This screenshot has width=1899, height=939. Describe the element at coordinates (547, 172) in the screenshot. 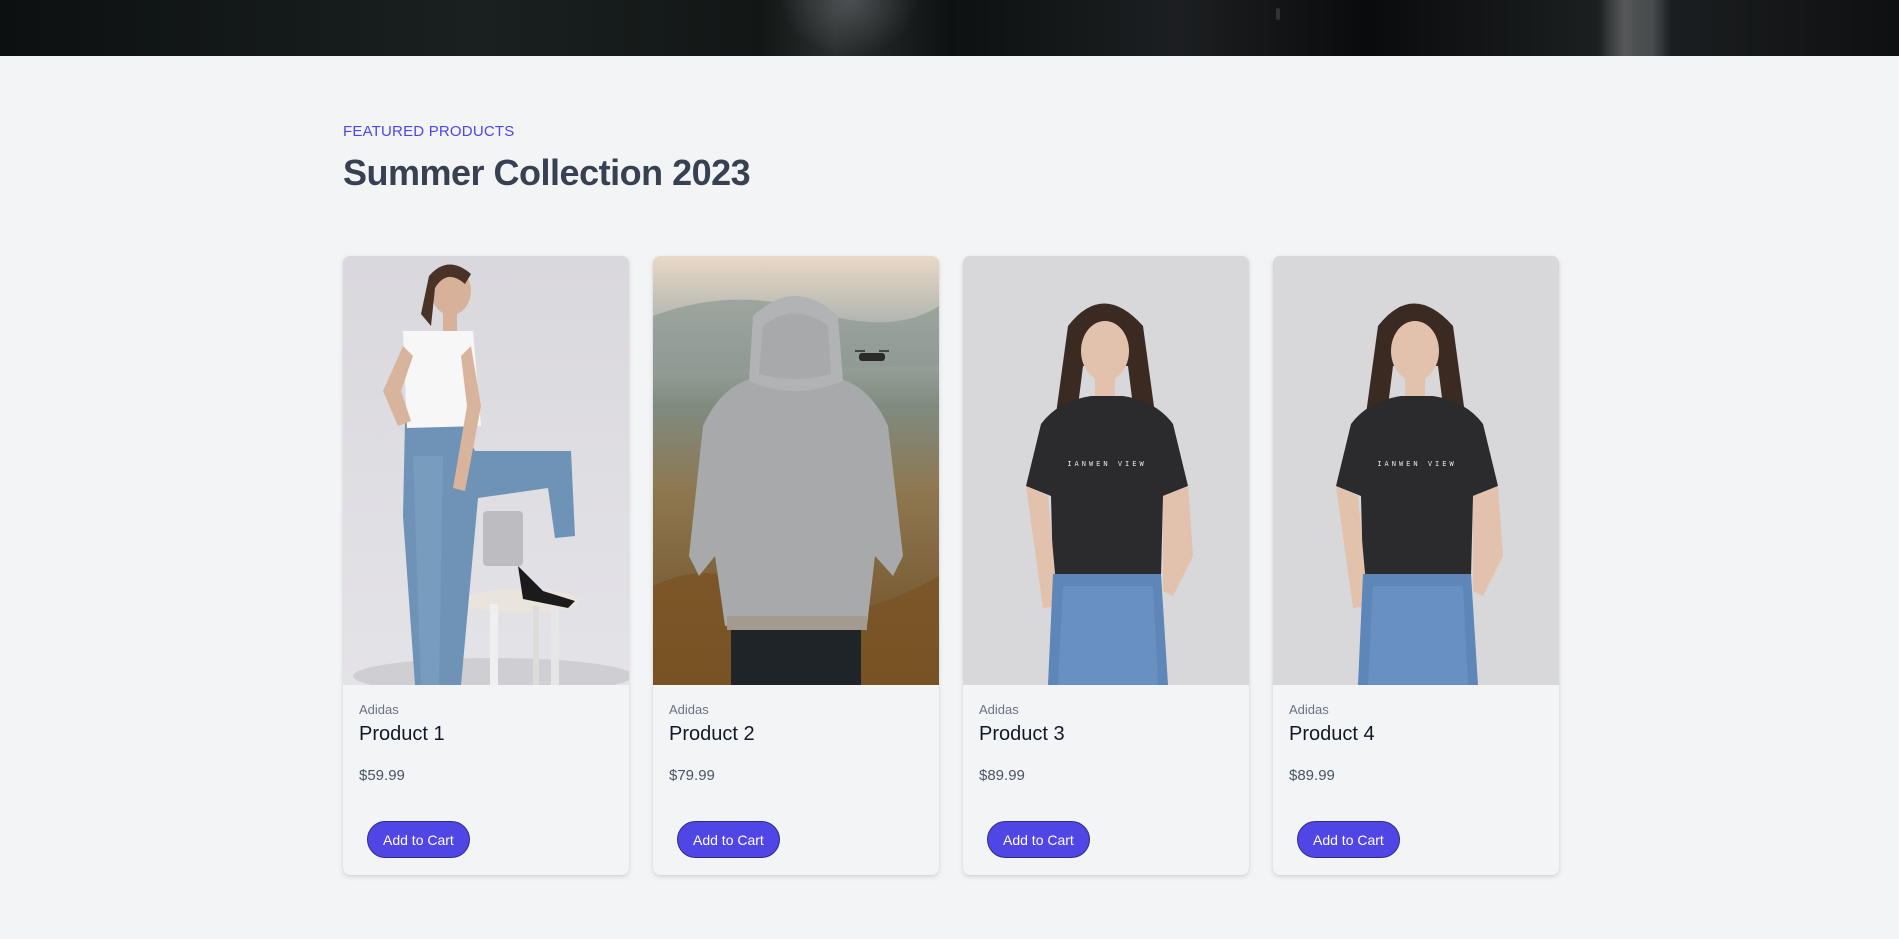

I see `section-title: Summer Collection 2023` at that location.